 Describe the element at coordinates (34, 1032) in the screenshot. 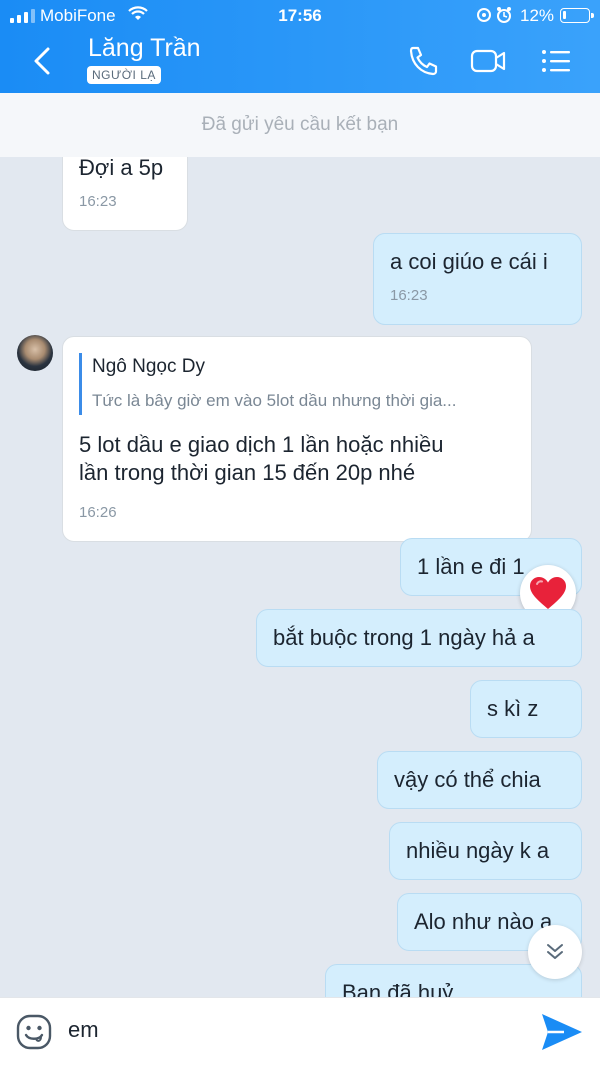

I see `emoji-icon` at that location.